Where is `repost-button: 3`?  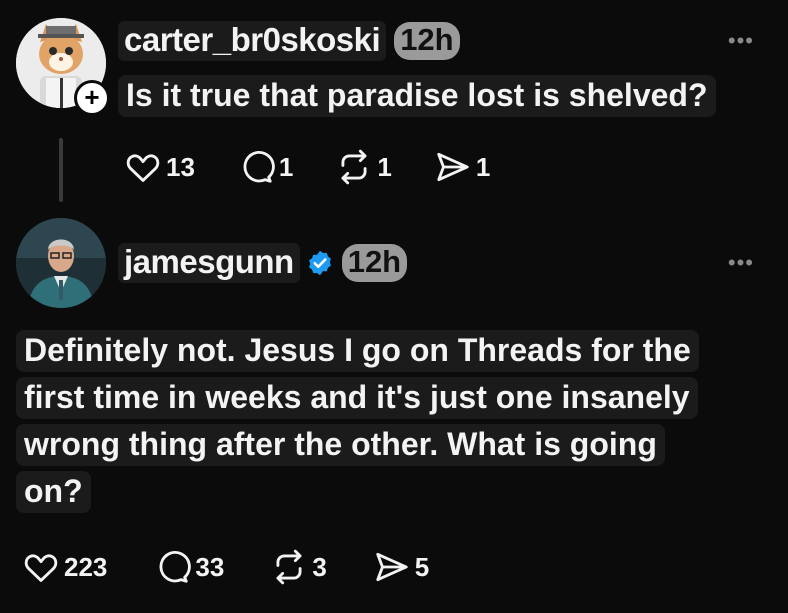 repost-button: 3 is located at coordinates (298, 567).